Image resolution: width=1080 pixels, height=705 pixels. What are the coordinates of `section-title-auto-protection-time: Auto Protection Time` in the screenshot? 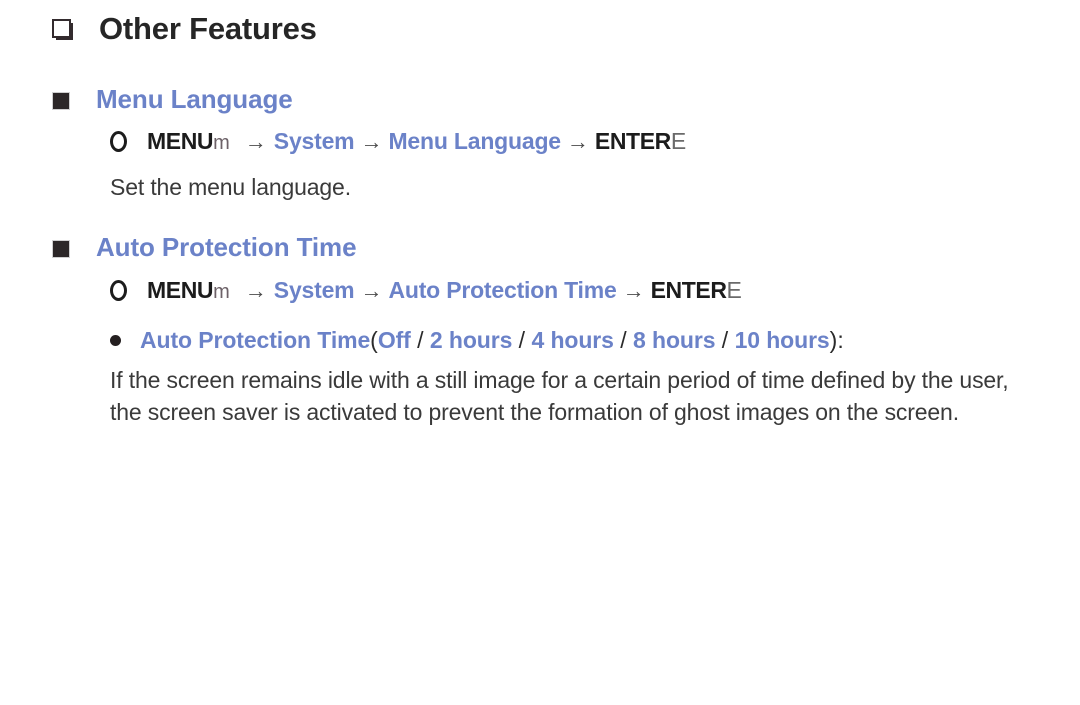 It's located at (226, 247).